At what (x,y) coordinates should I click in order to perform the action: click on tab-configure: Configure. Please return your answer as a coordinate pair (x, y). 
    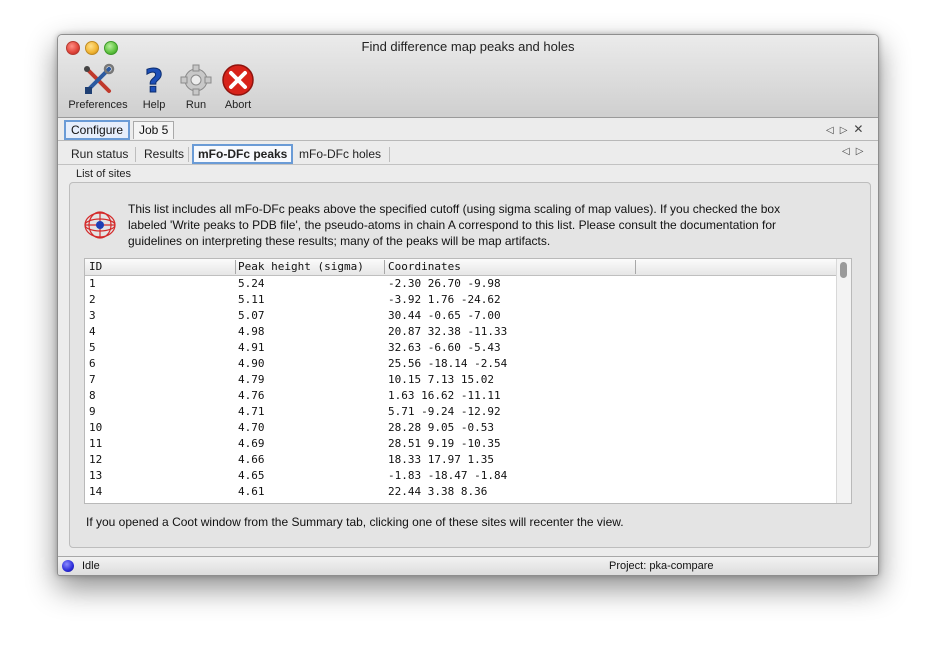
    Looking at the image, I should click on (97, 130).